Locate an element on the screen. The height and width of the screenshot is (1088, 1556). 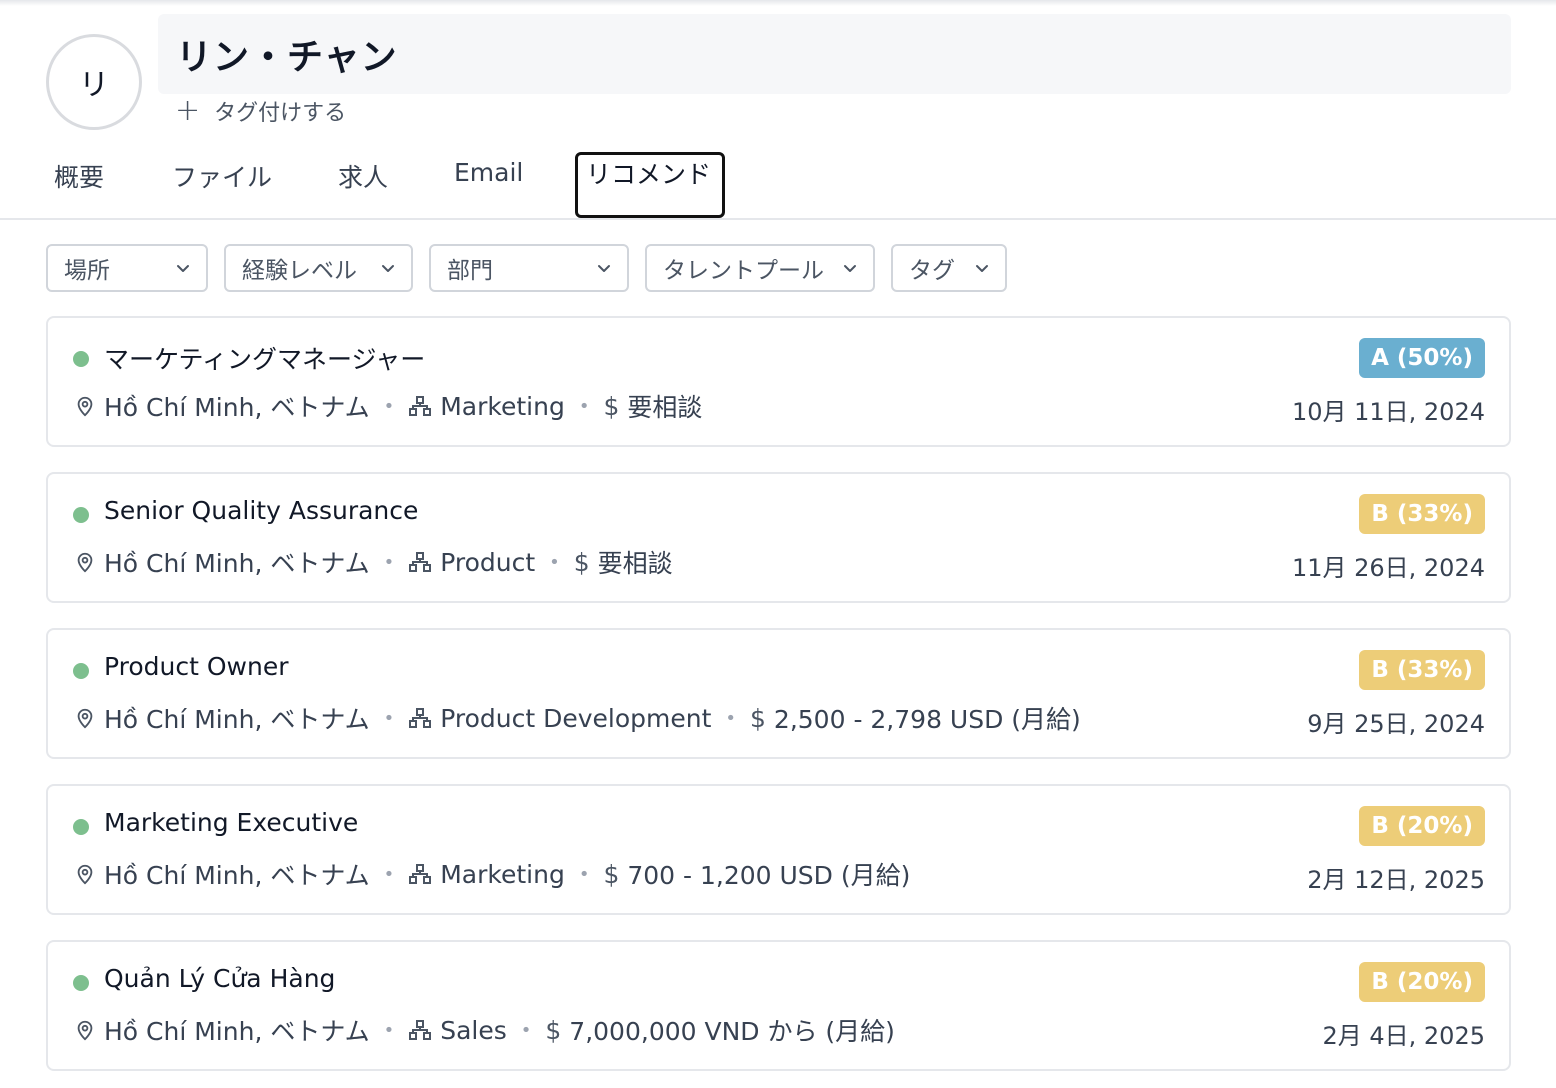
job-salary: 7,000,000 VND から (月給) is located at coordinates (732, 1031).